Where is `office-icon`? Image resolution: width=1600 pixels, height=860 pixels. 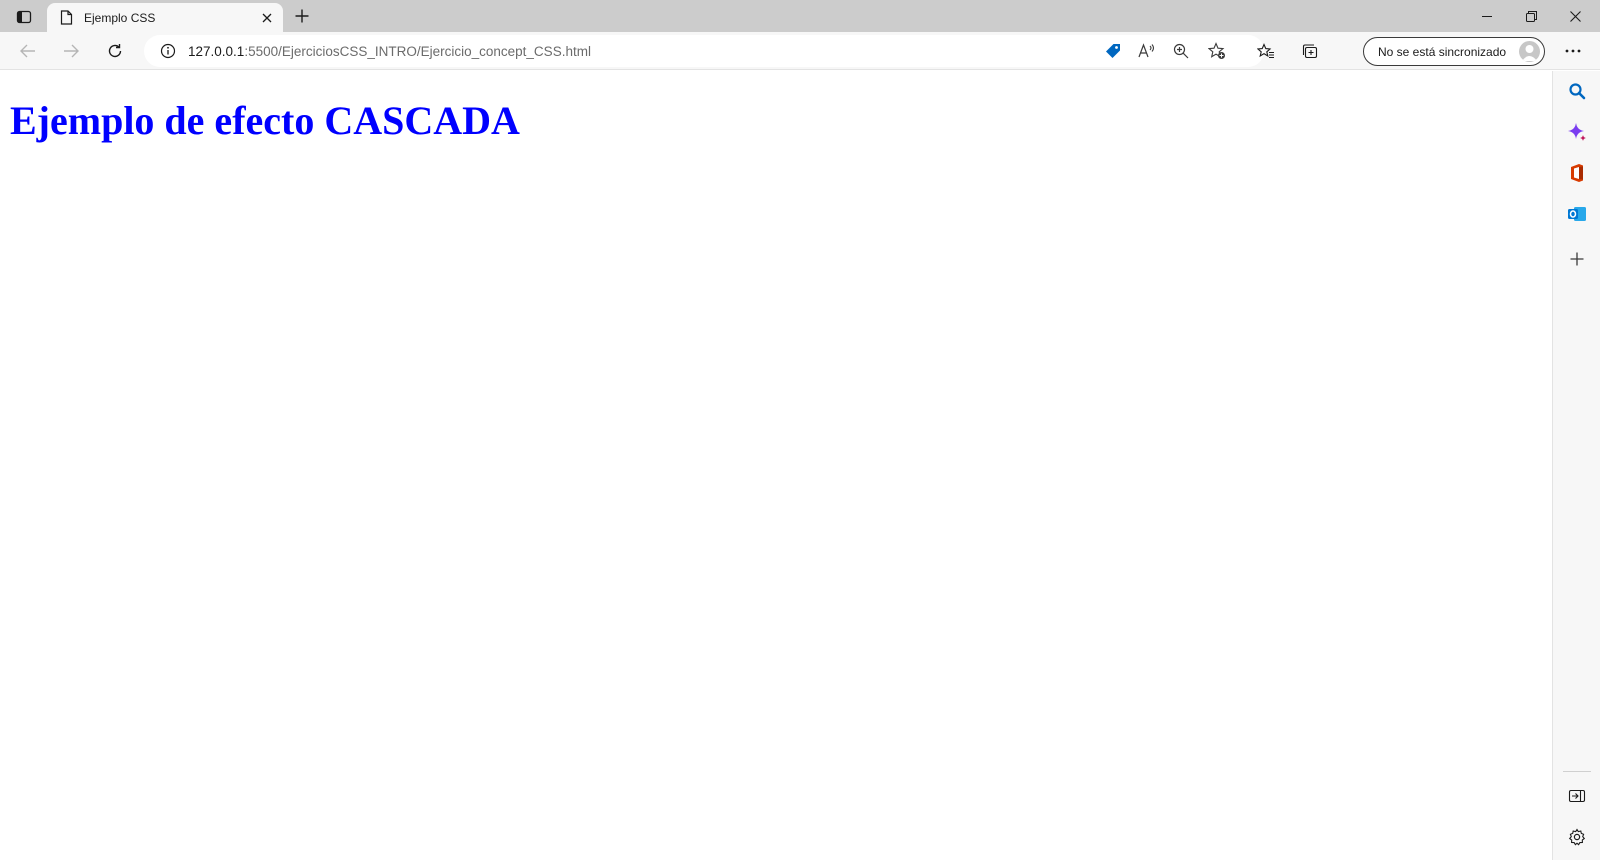
office-icon is located at coordinates (1577, 173).